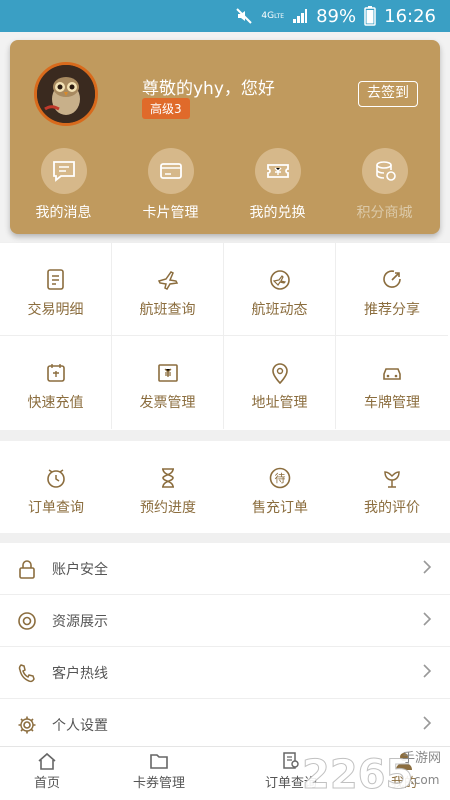  I want to click on service-address: 地址管理, so click(280, 382).